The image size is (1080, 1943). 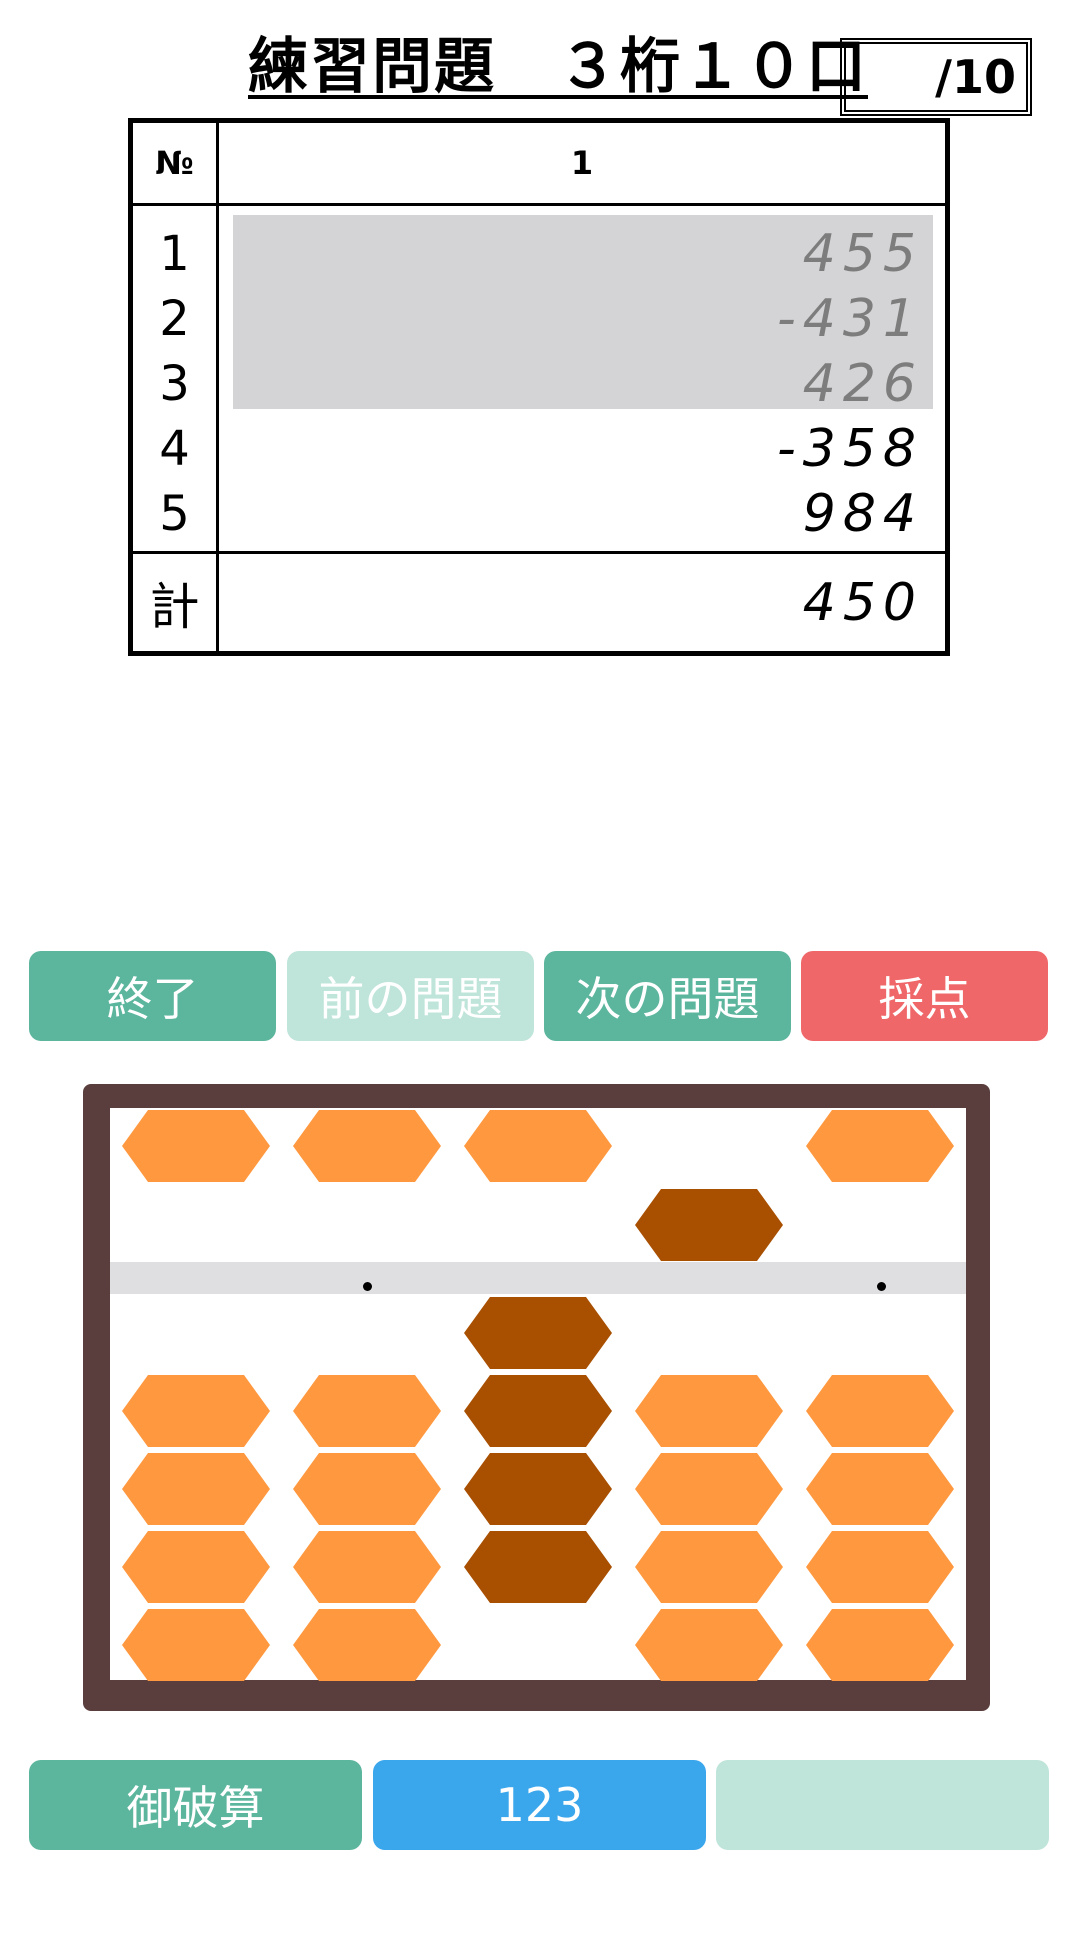 I want to click on blank-button, so click(x=882, y=1805).